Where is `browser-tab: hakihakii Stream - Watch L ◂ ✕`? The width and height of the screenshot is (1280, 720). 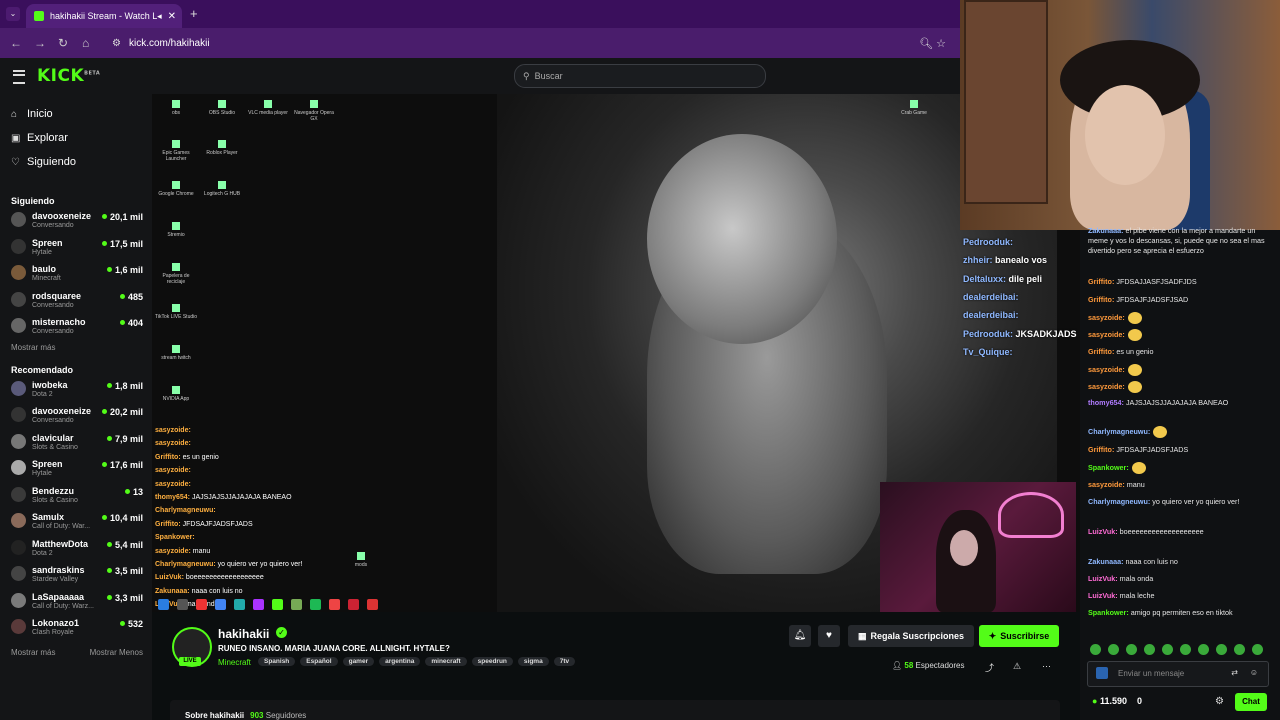
browser-tab: hakihakii Stream - Watch L ◂ ✕ is located at coordinates (104, 16).